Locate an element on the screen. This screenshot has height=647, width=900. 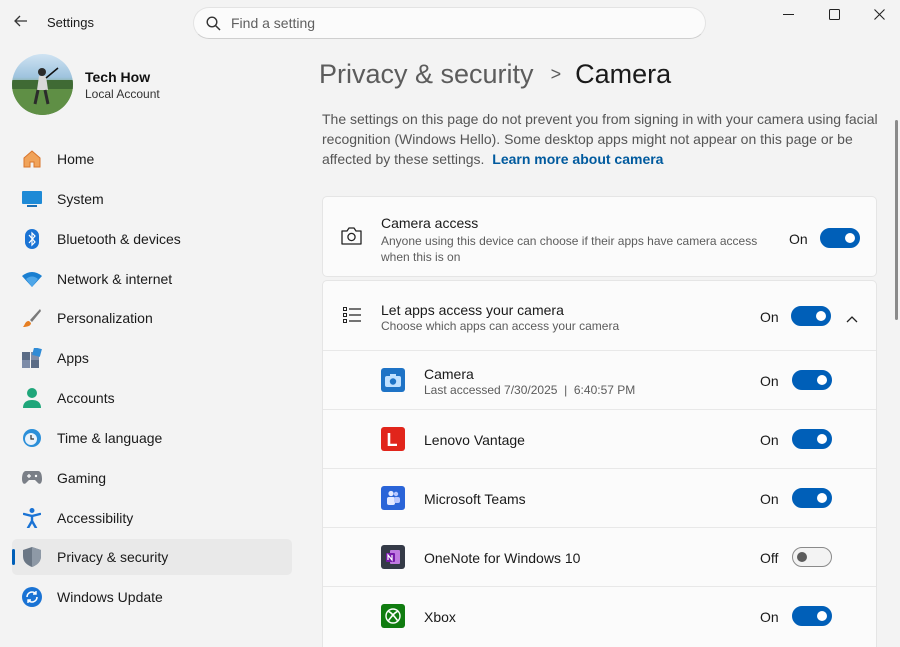
sidebar-item-accessibility: Accessibility is located at coordinates (152, 518).